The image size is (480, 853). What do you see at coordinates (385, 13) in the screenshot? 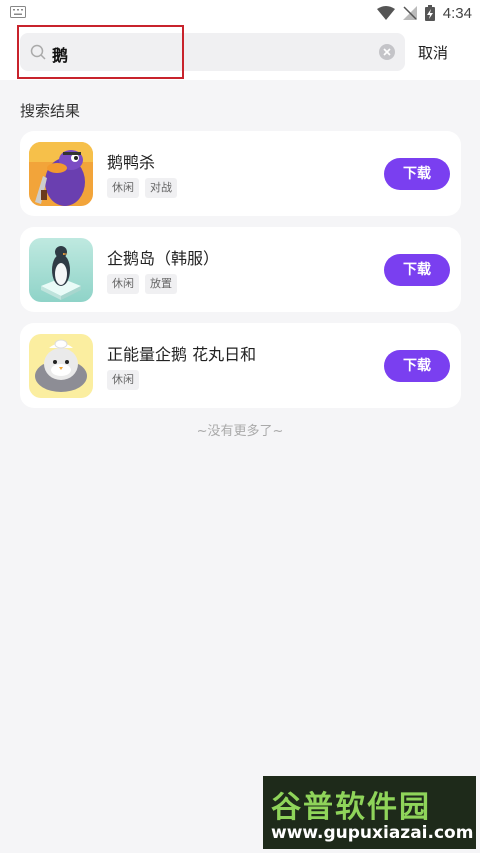
I see `wifi-icon` at bounding box center [385, 13].